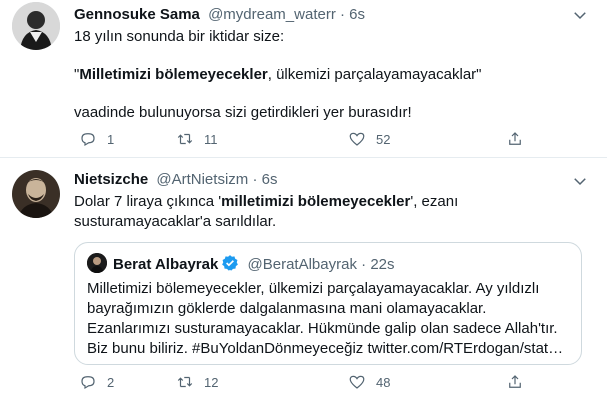  I want to click on author-name: Gennosuke Sama, so click(137, 14).